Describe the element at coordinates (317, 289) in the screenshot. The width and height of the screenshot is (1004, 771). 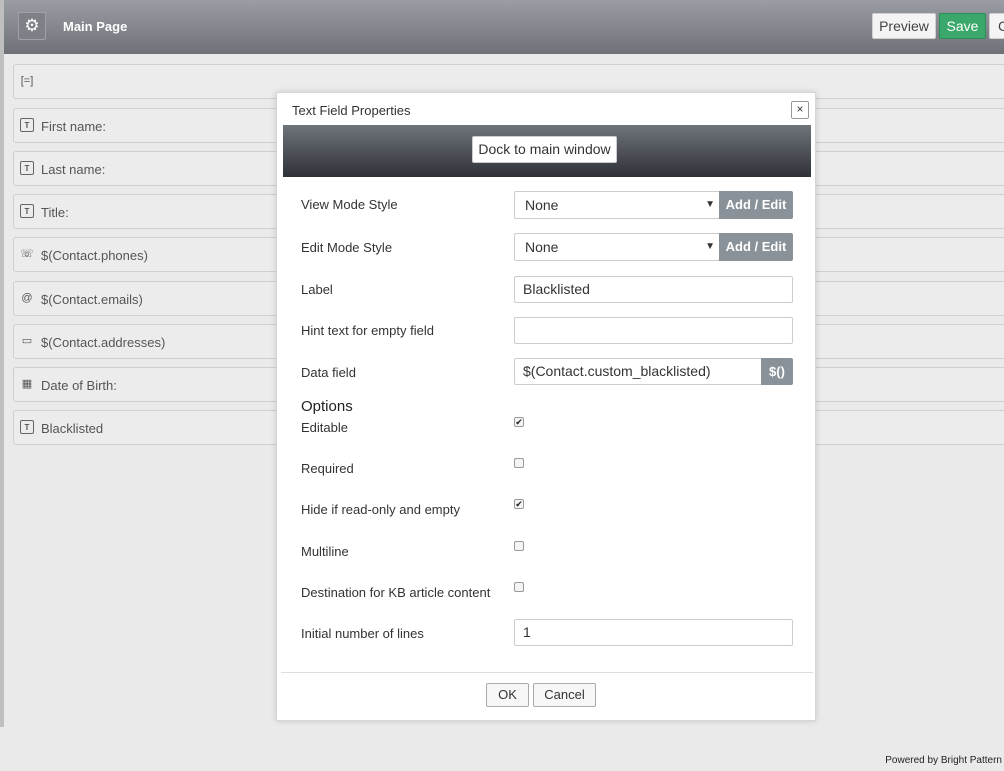
I see `label-field-label: Label` at that location.